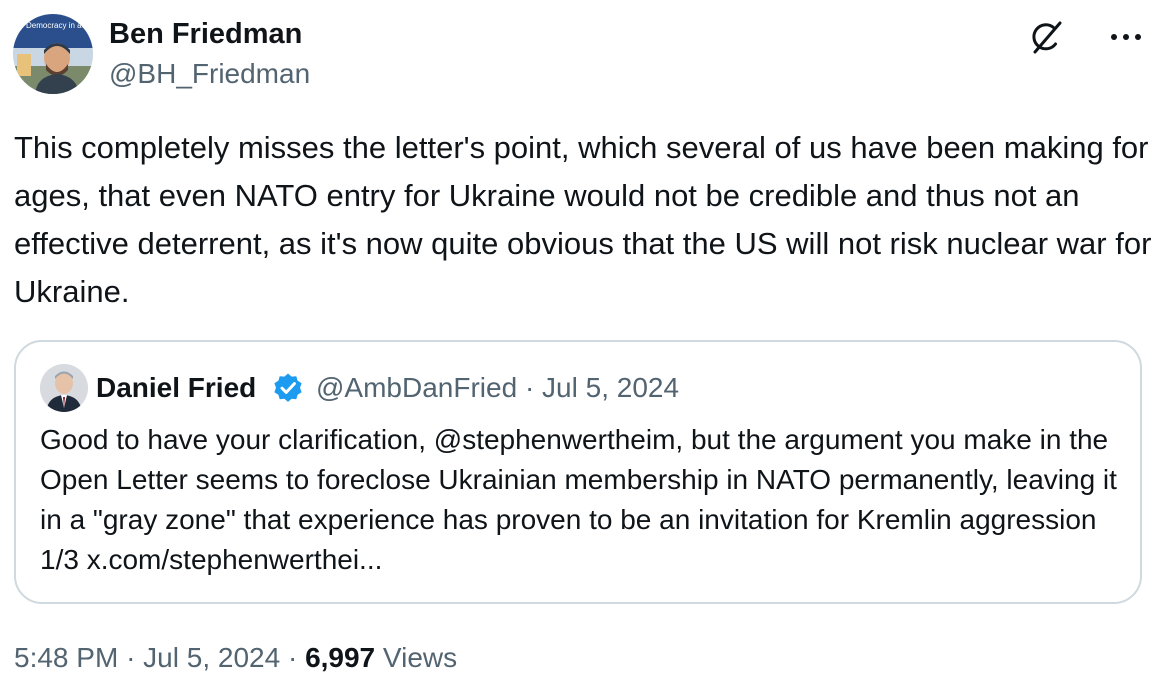  Describe the element at coordinates (416, 387) in the screenshot. I see `quoted-author-handle: @AmbDanFried` at that location.